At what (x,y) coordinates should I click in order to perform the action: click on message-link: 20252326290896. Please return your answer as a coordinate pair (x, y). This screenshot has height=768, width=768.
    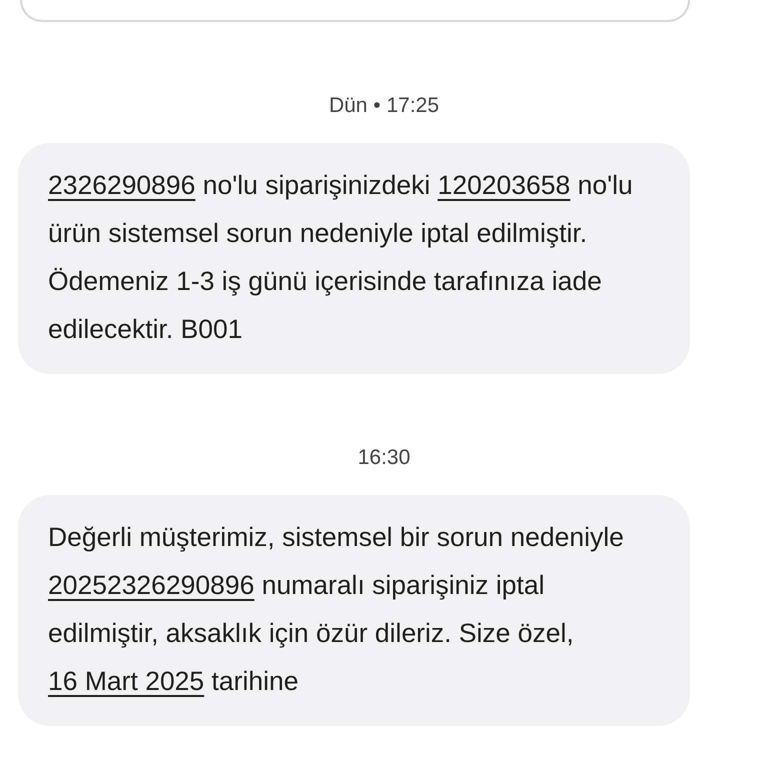
    Looking at the image, I should click on (151, 585).